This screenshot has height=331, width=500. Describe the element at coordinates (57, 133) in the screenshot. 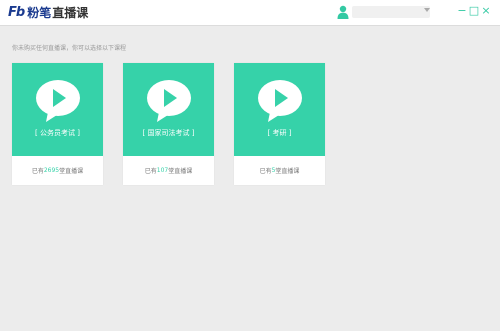

I see `card-title: [ 公务员考试 ]` at that location.